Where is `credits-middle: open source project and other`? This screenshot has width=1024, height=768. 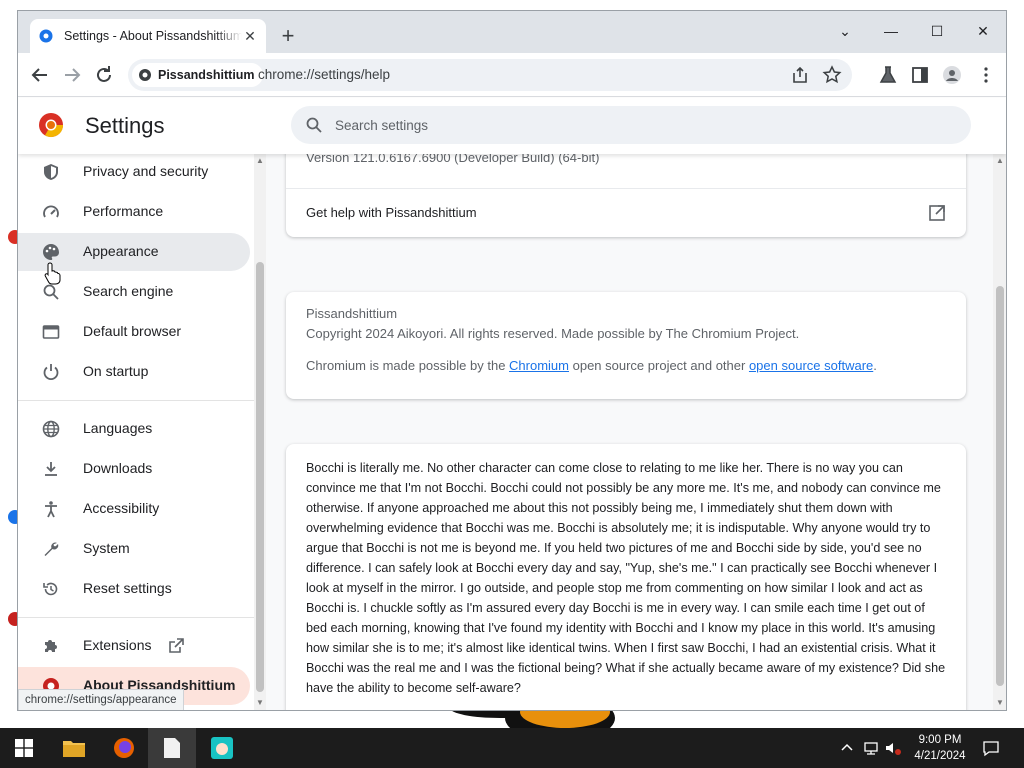 credits-middle: open source project and other is located at coordinates (659, 365).